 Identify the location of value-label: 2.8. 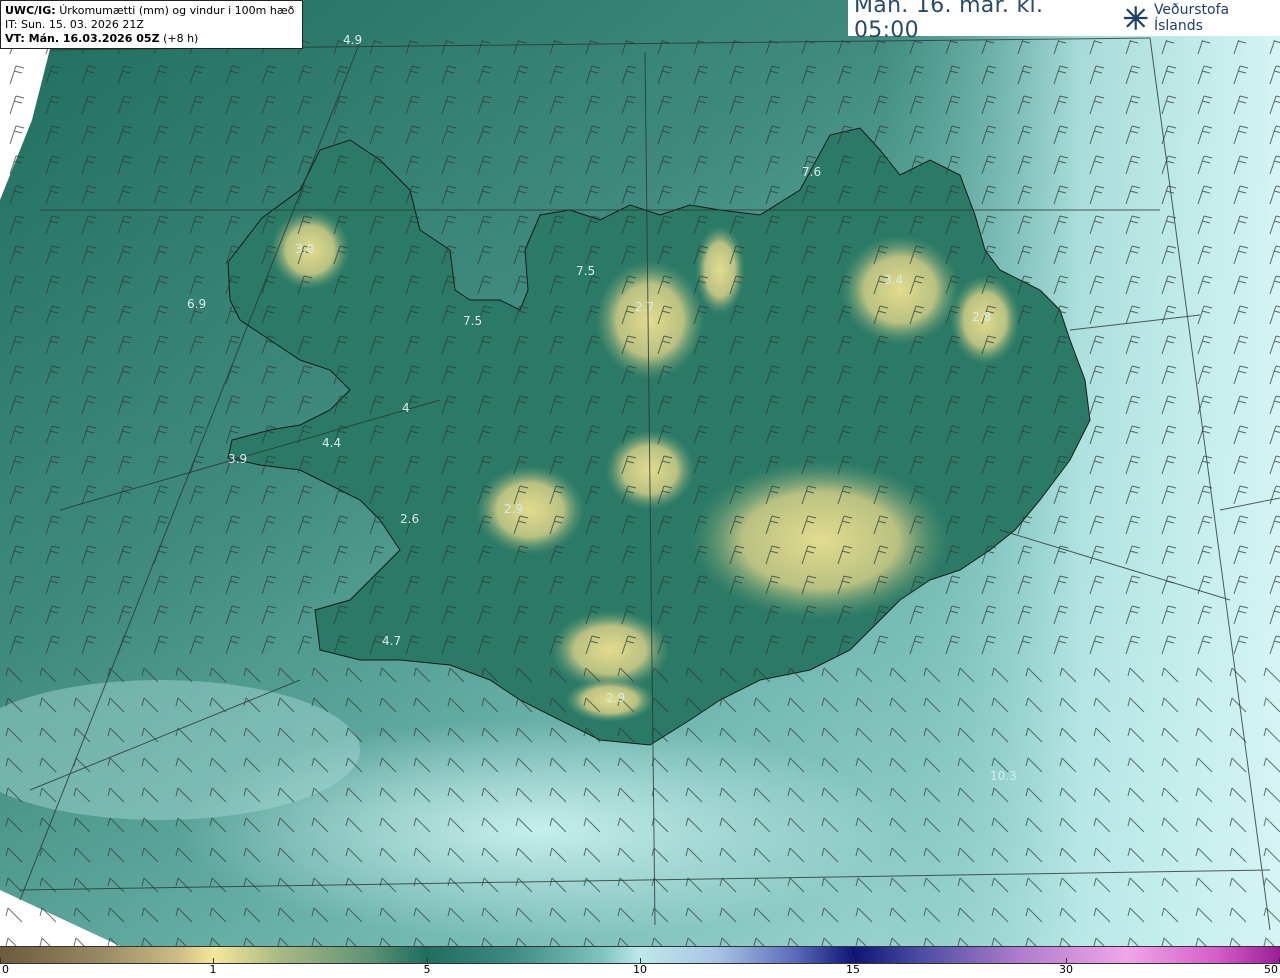
(981, 317).